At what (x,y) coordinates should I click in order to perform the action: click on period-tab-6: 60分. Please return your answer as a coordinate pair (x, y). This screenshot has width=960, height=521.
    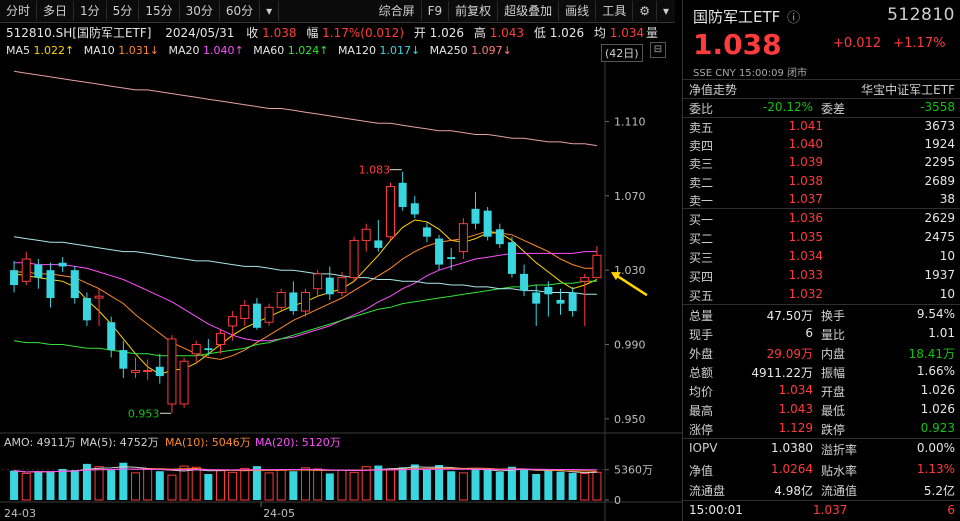
    Looking at the image, I should click on (240, 11).